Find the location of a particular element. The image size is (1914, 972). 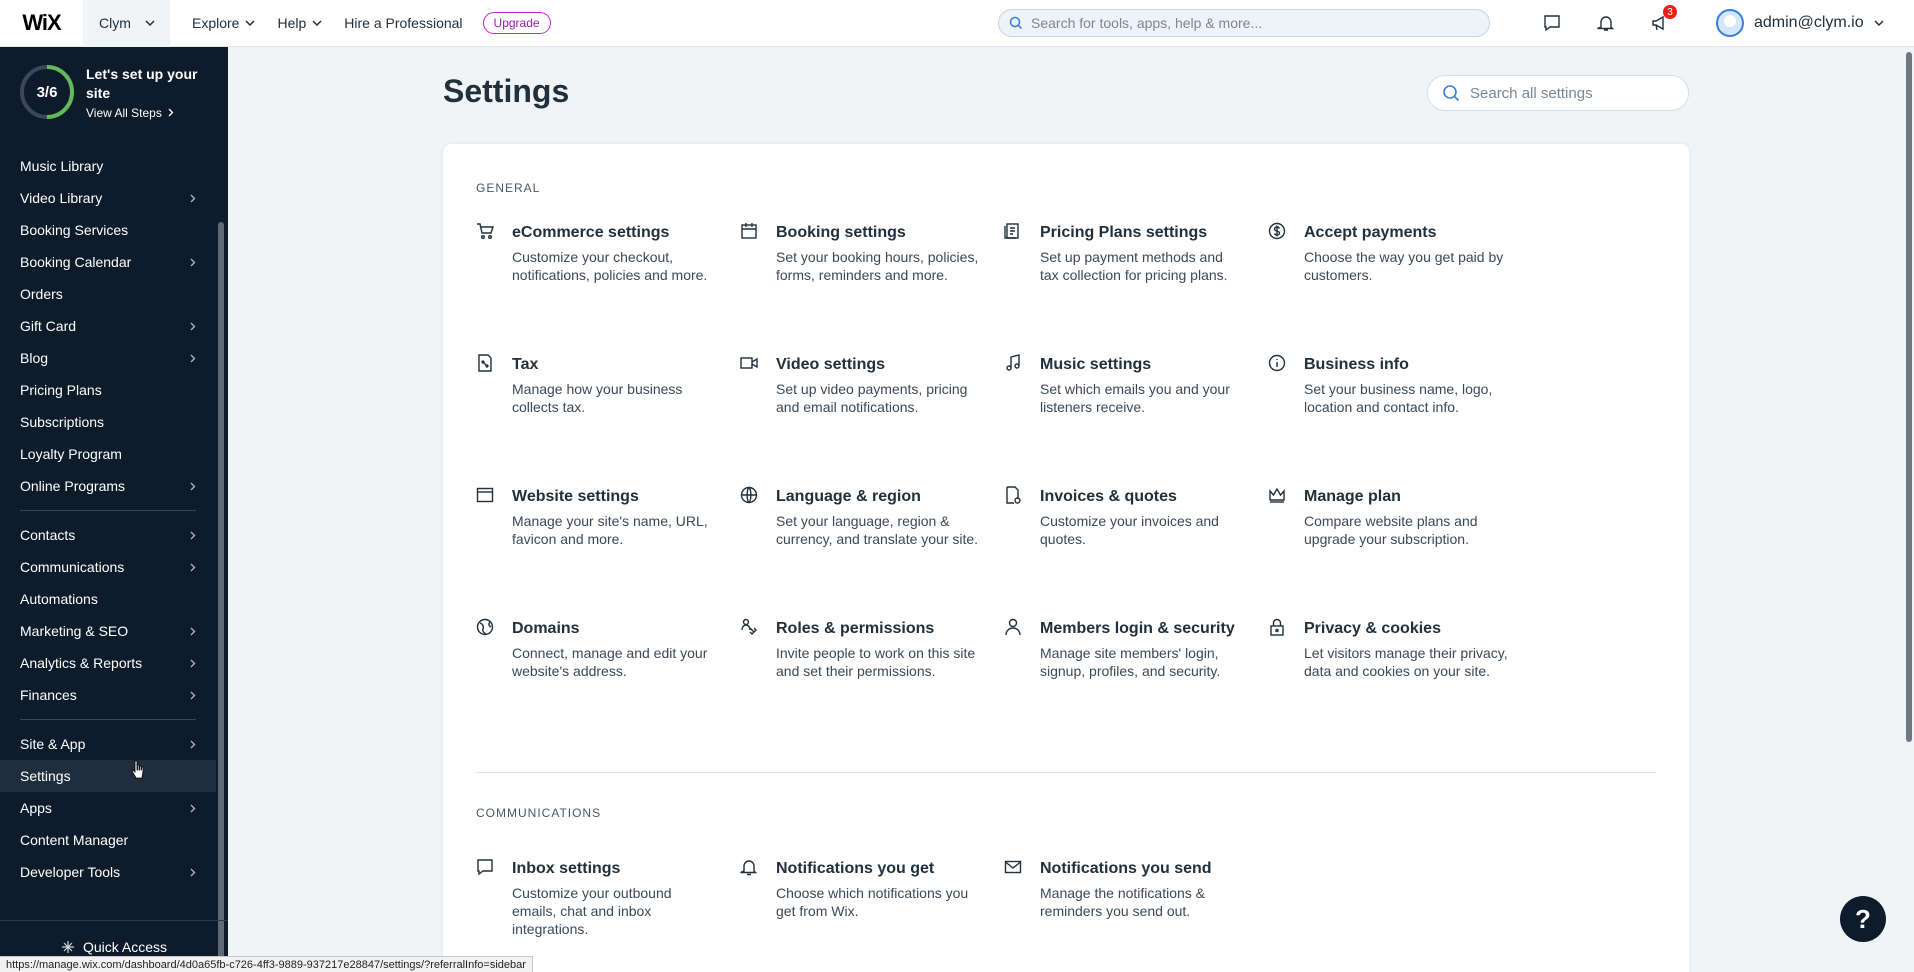

sidebar-item-site-app: Site & App is located at coordinates (108, 744).